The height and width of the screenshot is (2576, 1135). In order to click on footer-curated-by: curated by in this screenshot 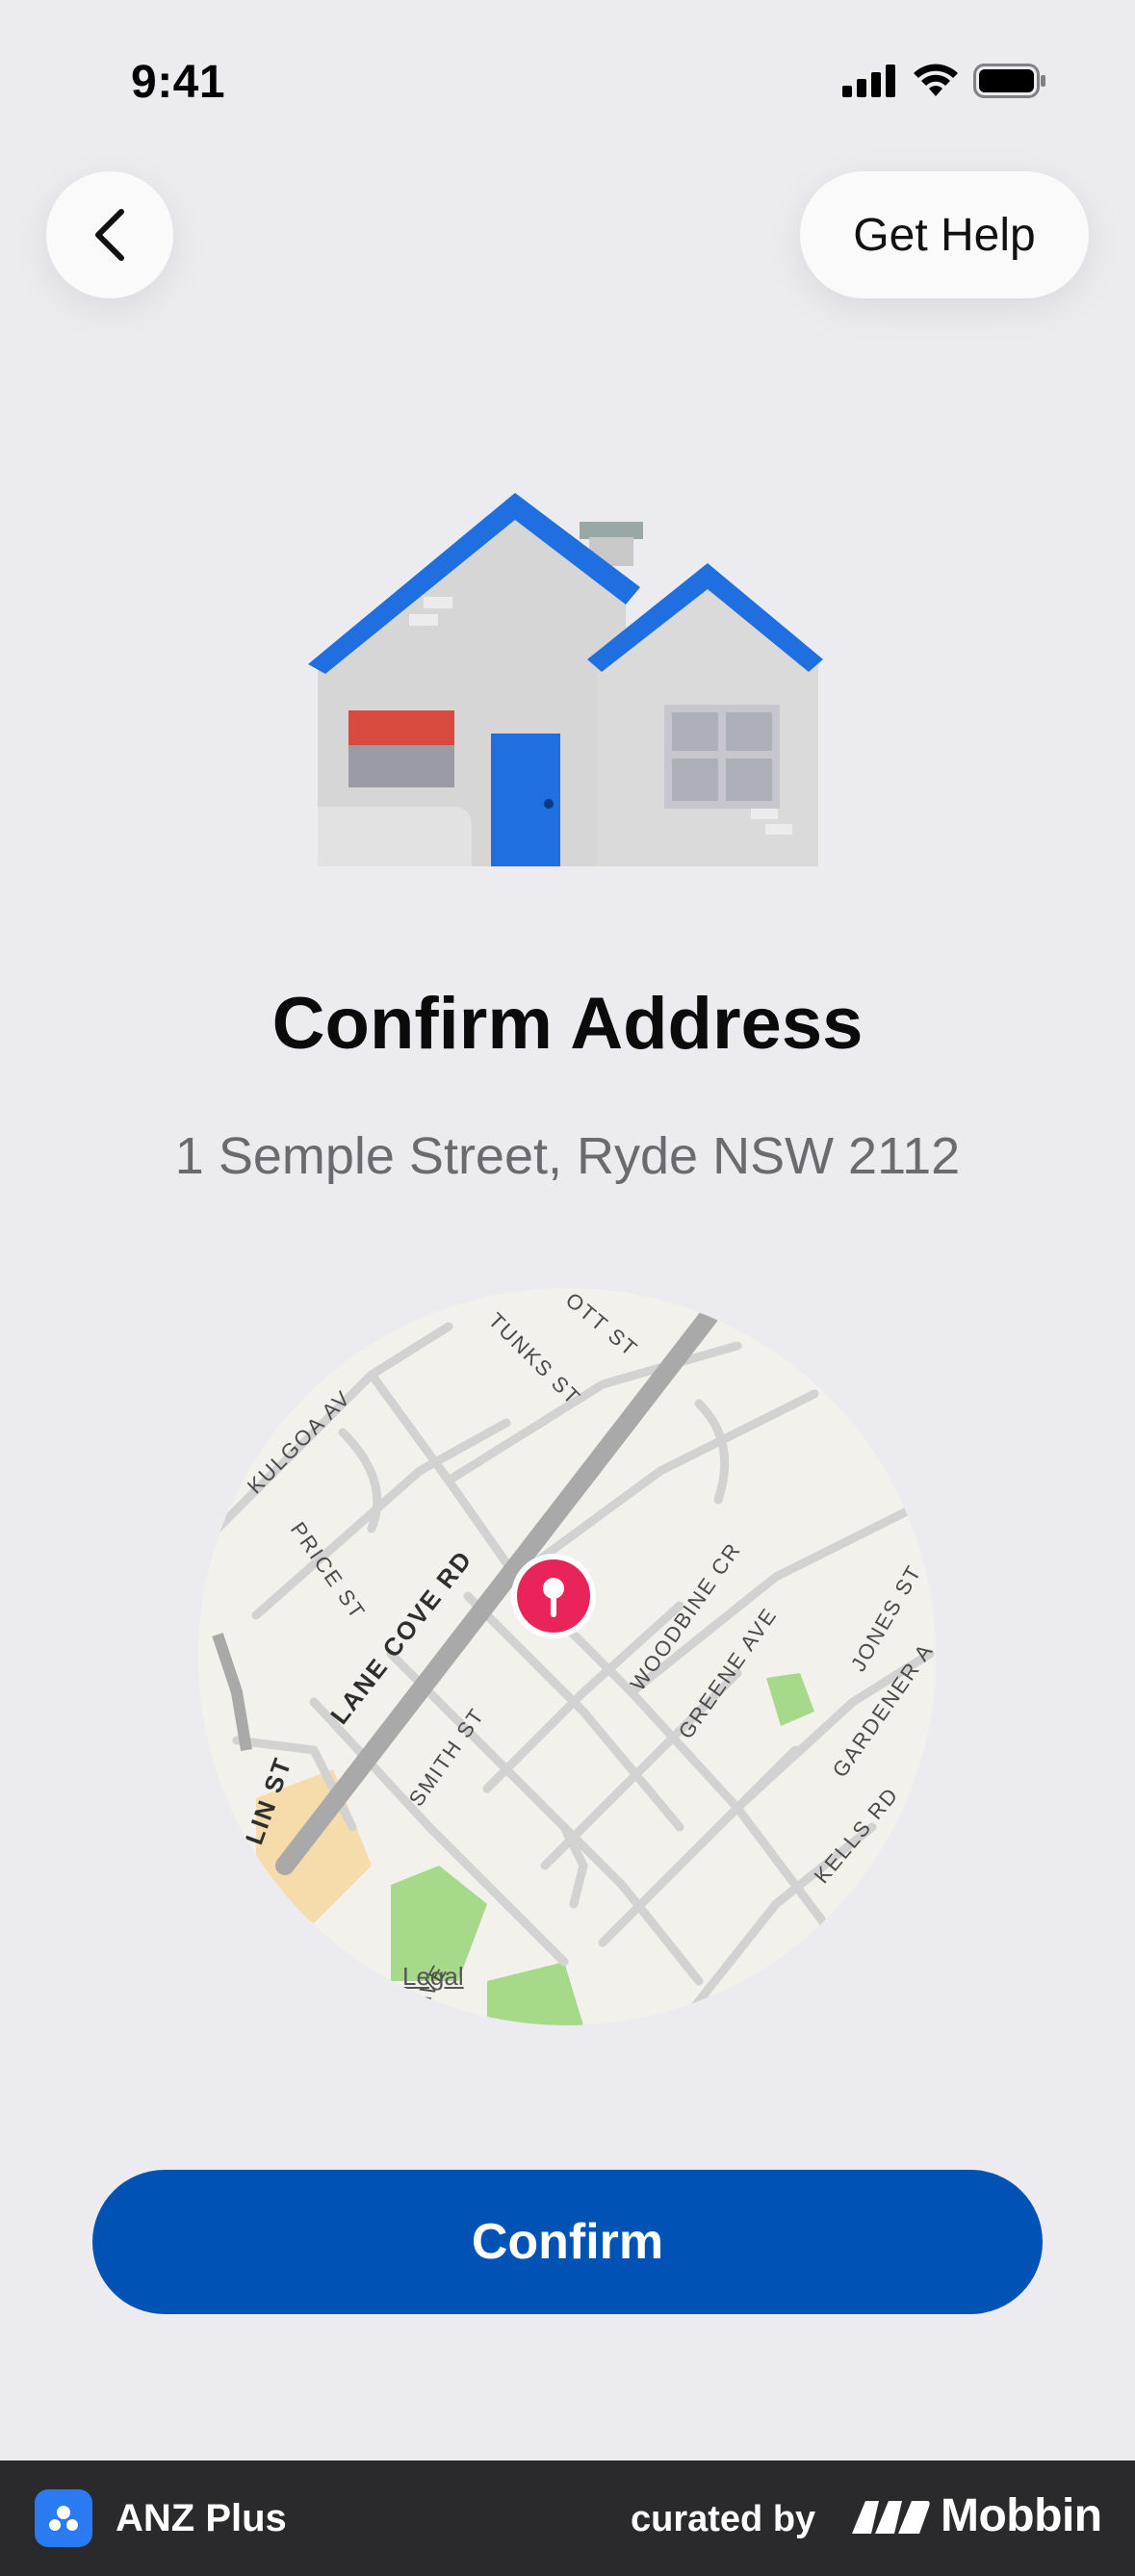, I will do `click(723, 2519)`.